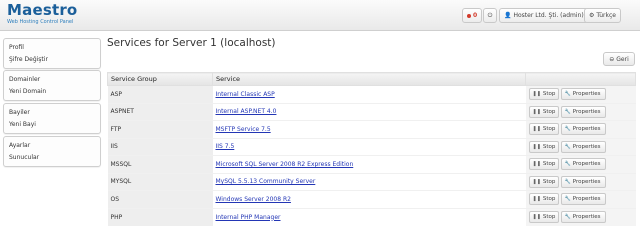 The width and height of the screenshot is (640, 241). I want to click on service-name-cell: MSFTP Service 7.5, so click(369, 129).